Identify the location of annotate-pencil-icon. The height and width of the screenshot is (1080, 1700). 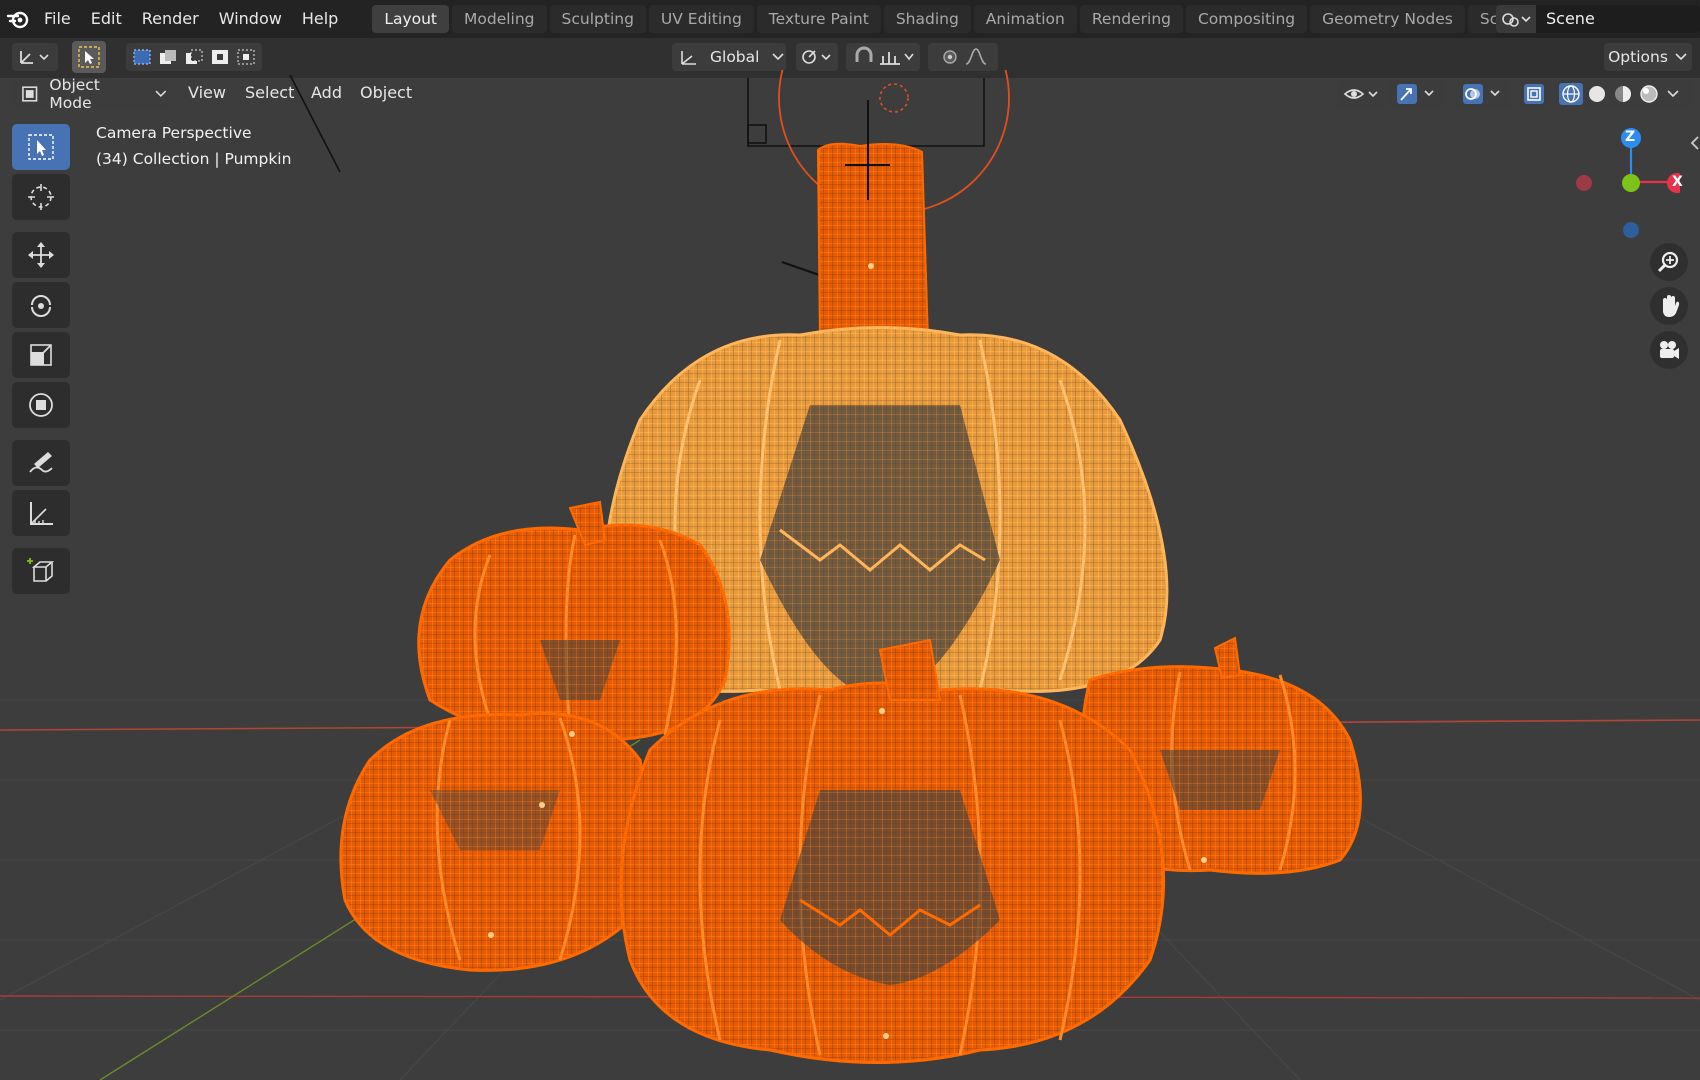
(41, 462).